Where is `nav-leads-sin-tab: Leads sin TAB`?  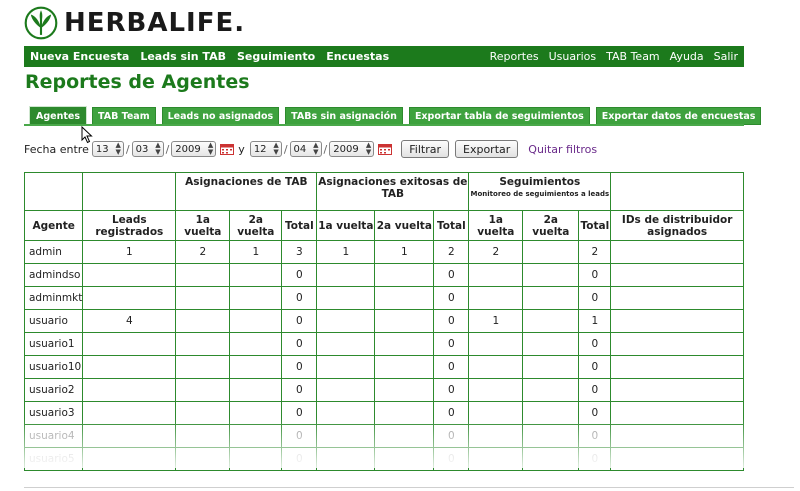 nav-leads-sin-tab: Leads sin TAB is located at coordinates (183, 56).